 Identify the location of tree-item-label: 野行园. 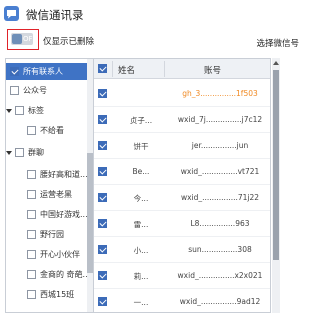
(52, 234).